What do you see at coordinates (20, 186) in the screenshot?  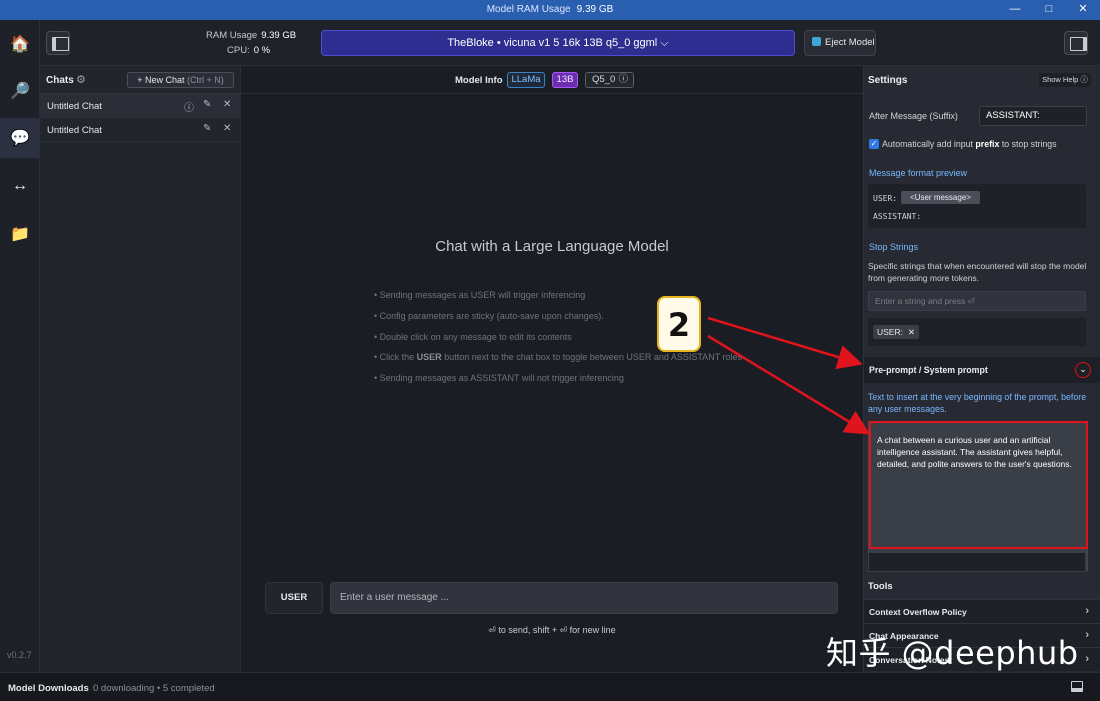 I see `arrows-icon: ↔` at bounding box center [20, 186].